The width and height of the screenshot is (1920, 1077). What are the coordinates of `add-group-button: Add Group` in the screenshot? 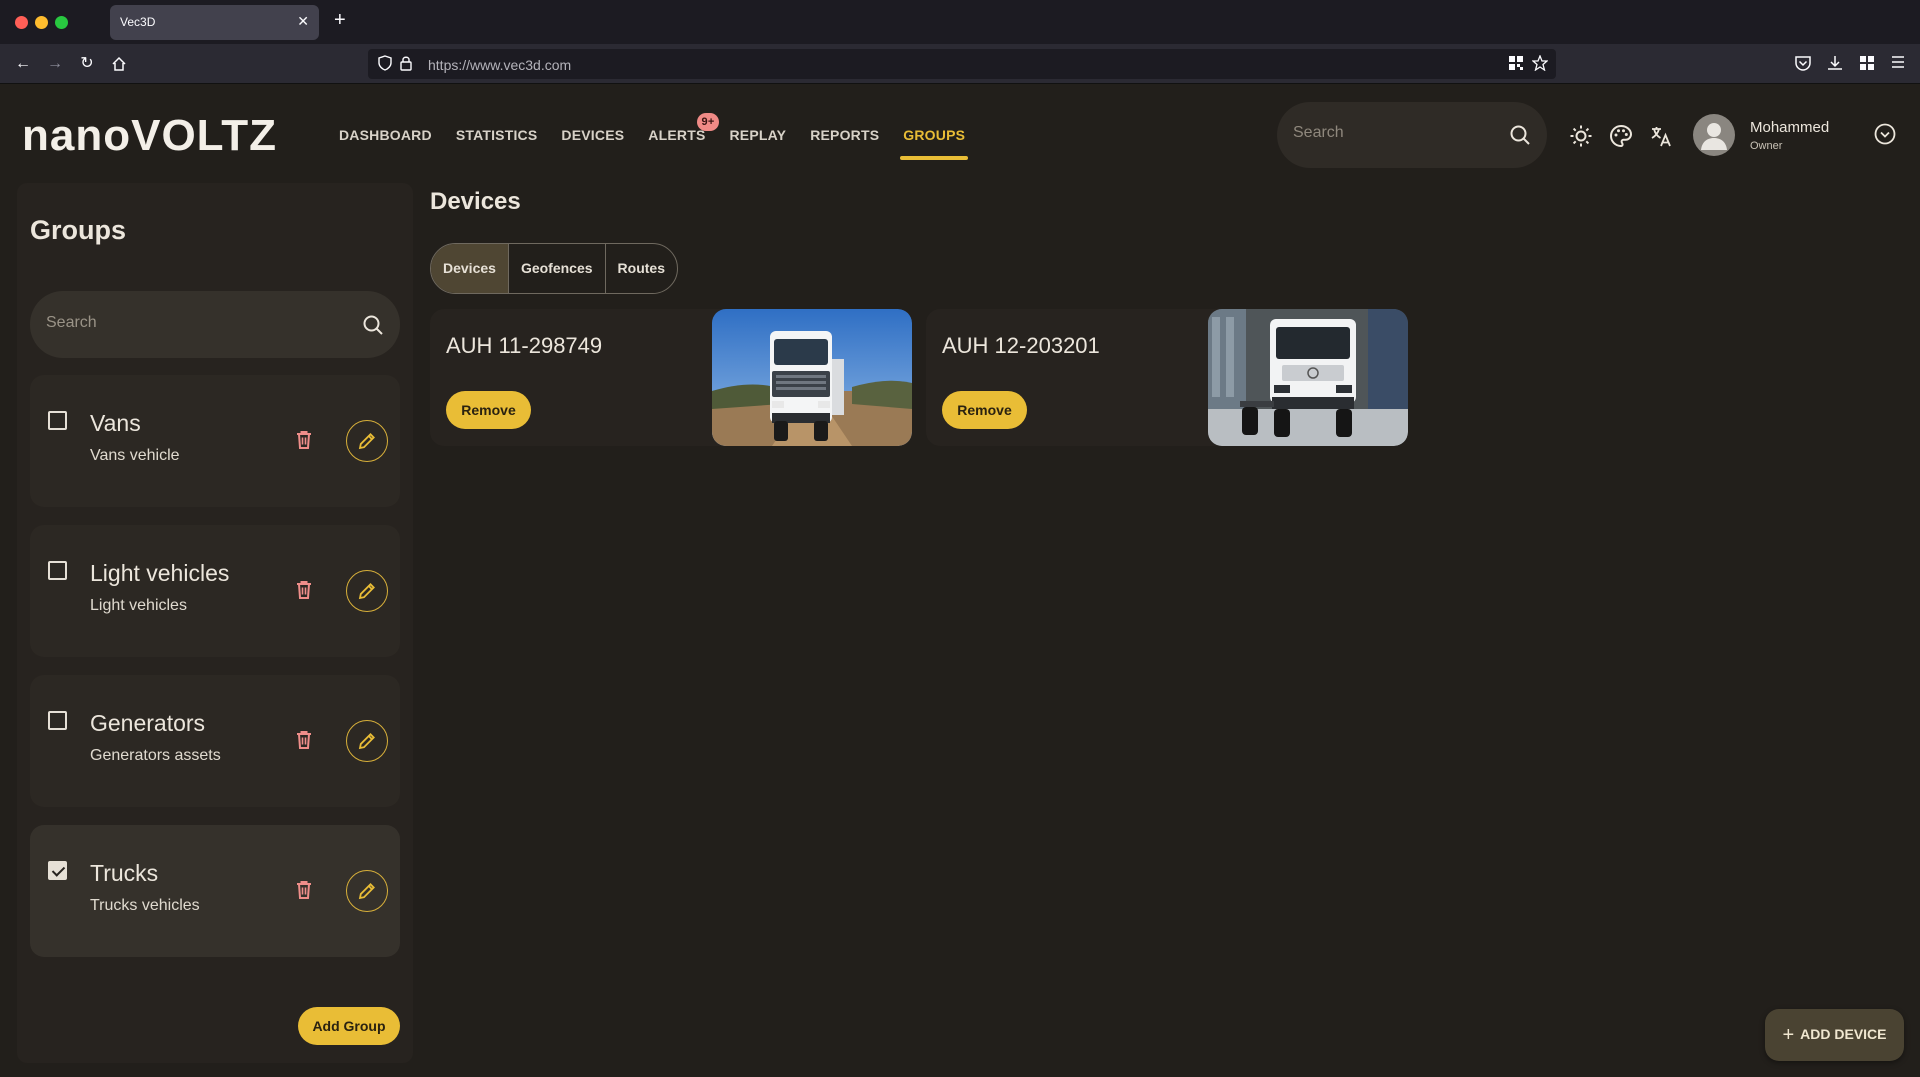 It's located at (349, 1026).